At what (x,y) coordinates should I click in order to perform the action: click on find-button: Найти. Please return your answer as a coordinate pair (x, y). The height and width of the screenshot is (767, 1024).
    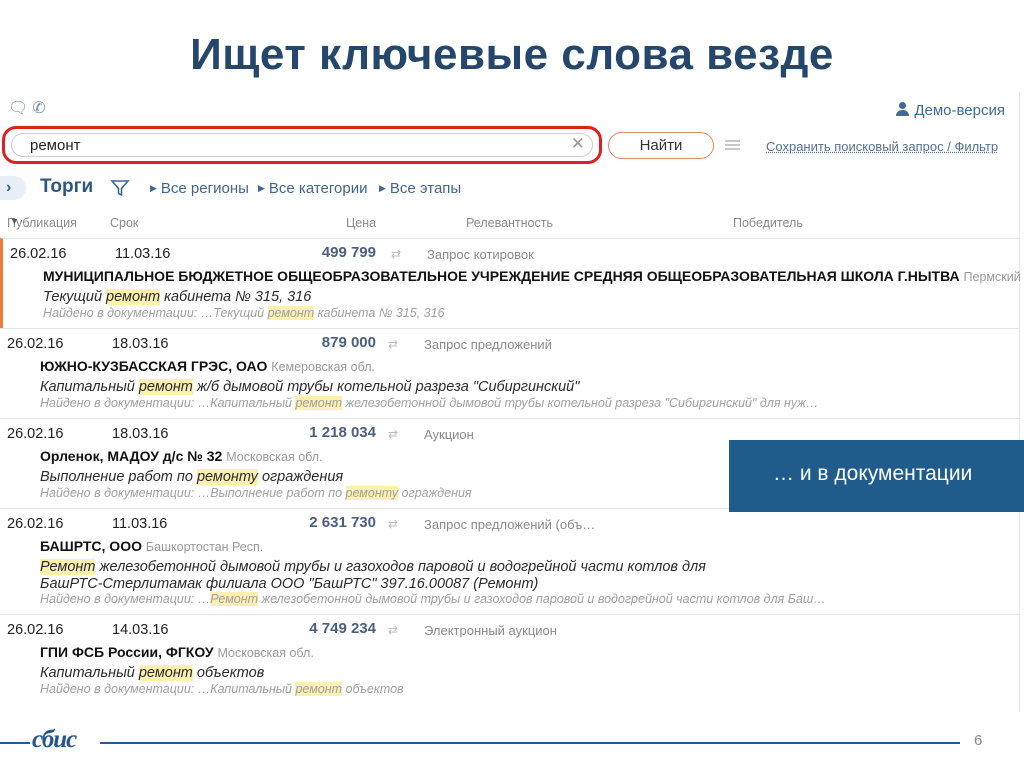
    Looking at the image, I should click on (661, 145).